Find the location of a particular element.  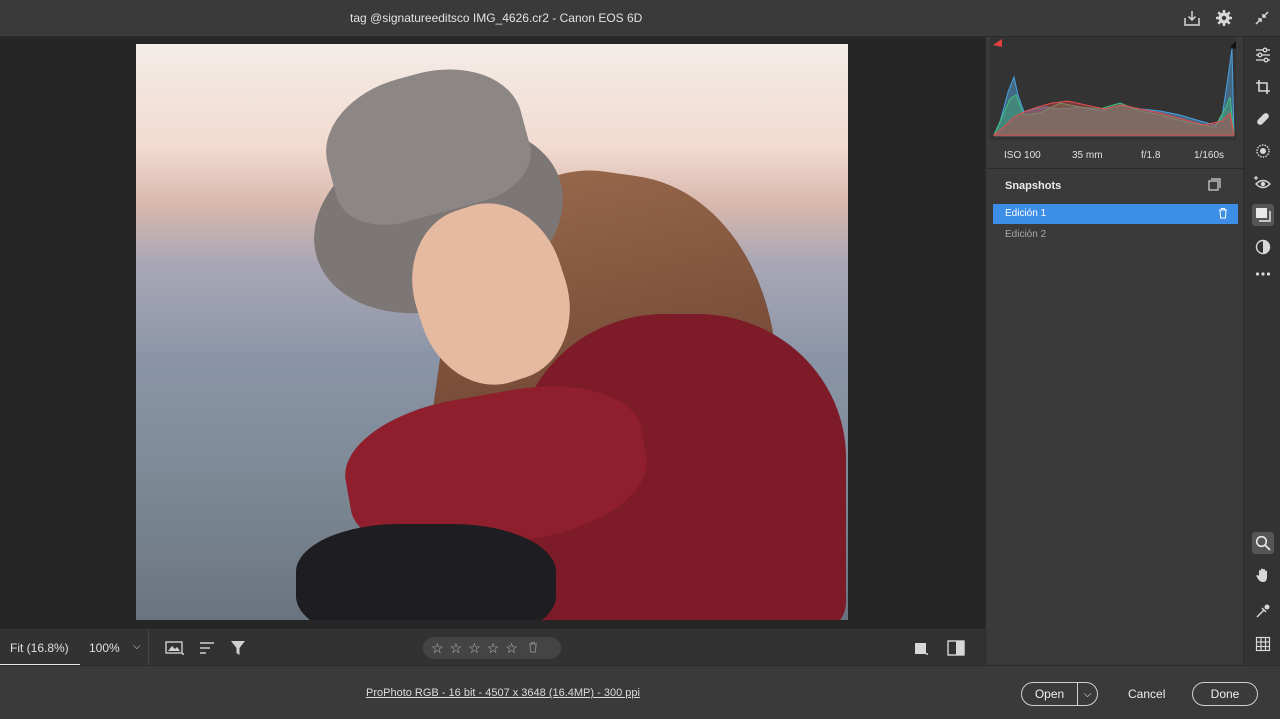

filter-icon is located at coordinates (239, 648).